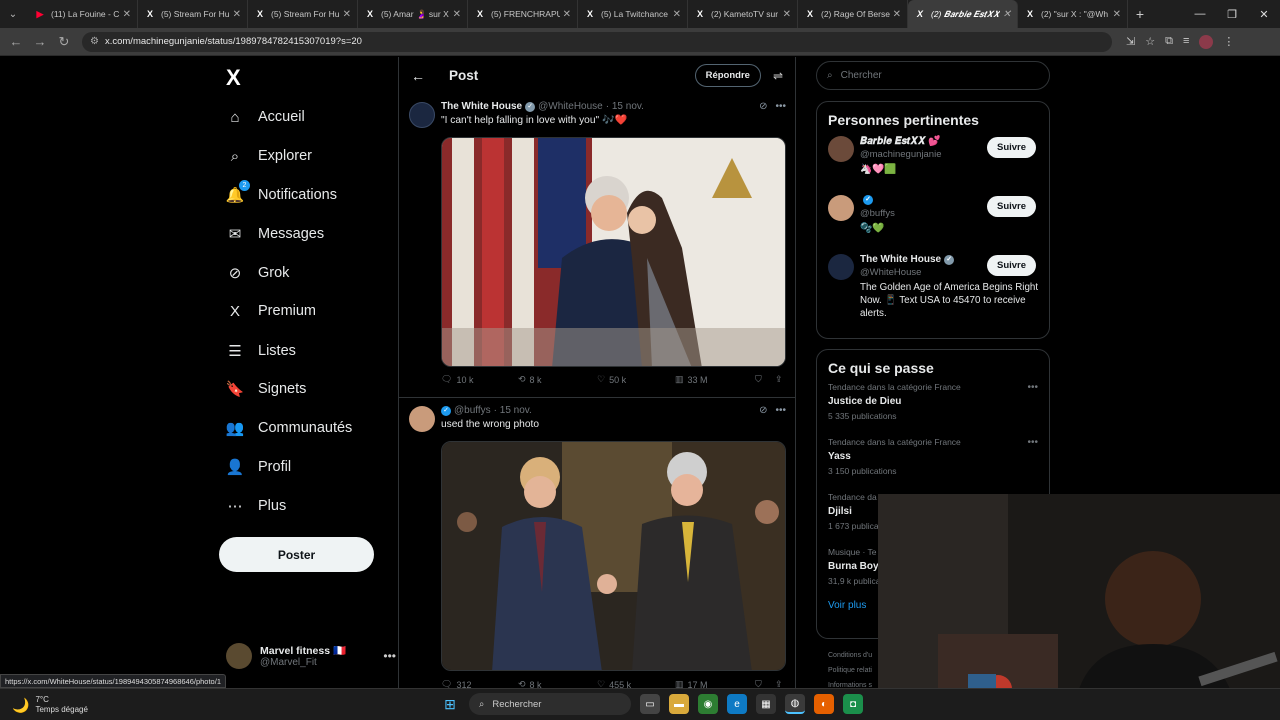 This screenshot has height=720, width=1280. What do you see at coordinates (633, 14) in the screenshot?
I see `browser-tab: X (5) La Twitchance ✕` at bounding box center [633, 14].